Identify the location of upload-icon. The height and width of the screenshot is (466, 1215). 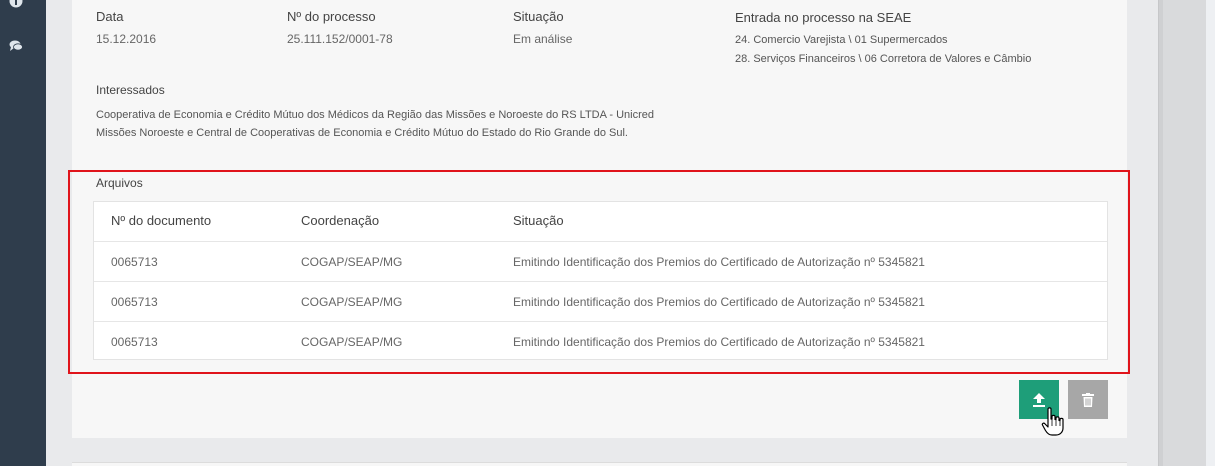
(1039, 400).